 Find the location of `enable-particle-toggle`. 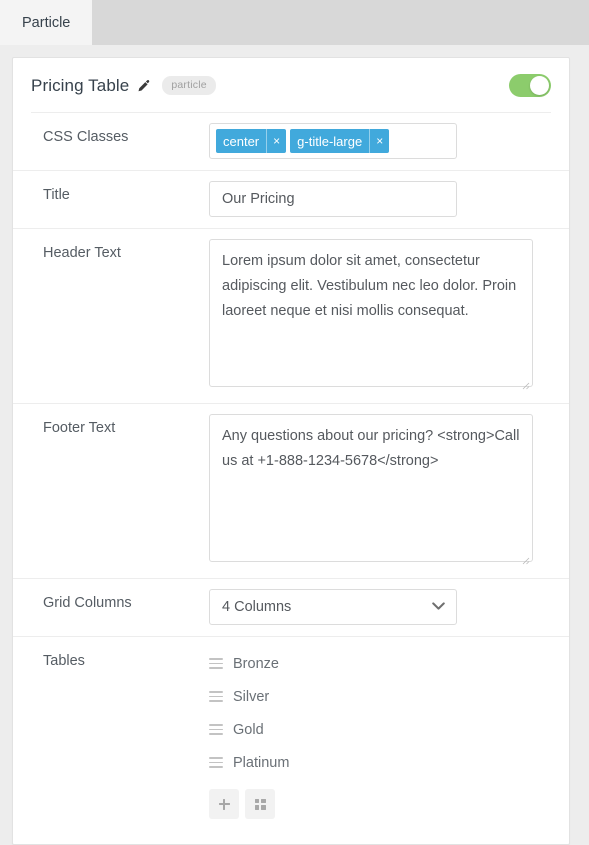

enable-particle-toggle is located at coordinates (530, 85).